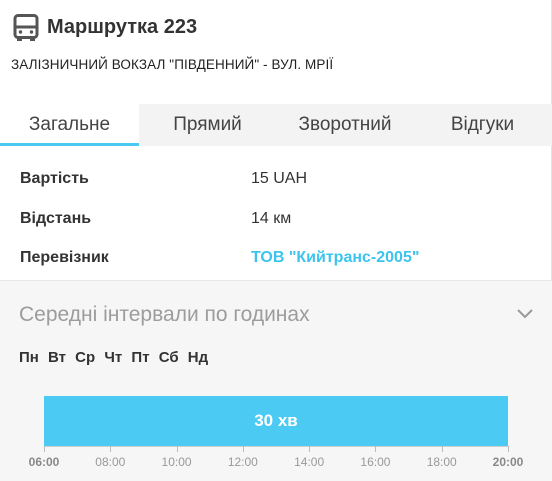 This screenshot has height=481, width=552. What do you see at coordinates (198, 357) in the screenshot?
I see `day-sun: Нд` at bounding box center [198, 357].